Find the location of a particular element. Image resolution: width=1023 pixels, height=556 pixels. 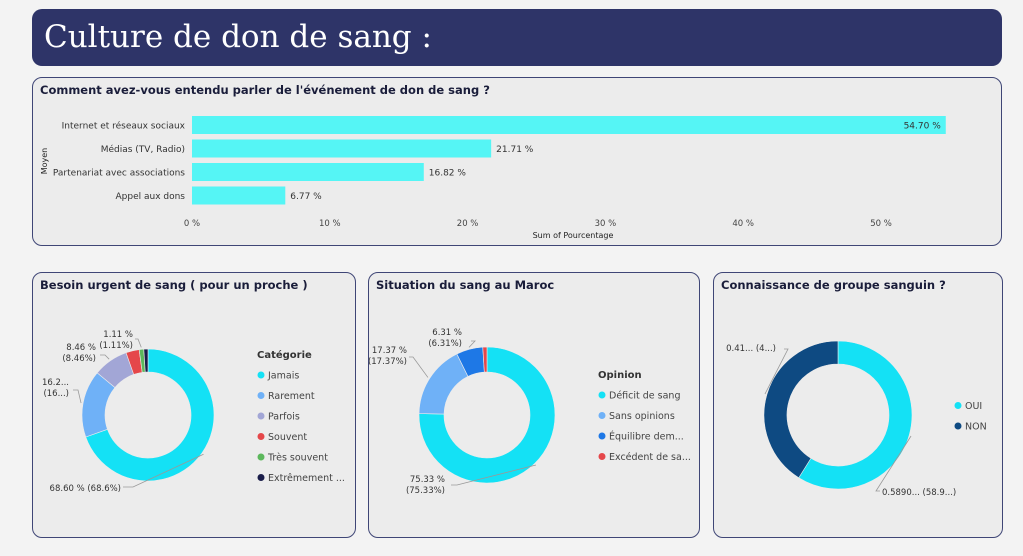

bar-value-label: 6.77 % is located at coordinates (306, 197).